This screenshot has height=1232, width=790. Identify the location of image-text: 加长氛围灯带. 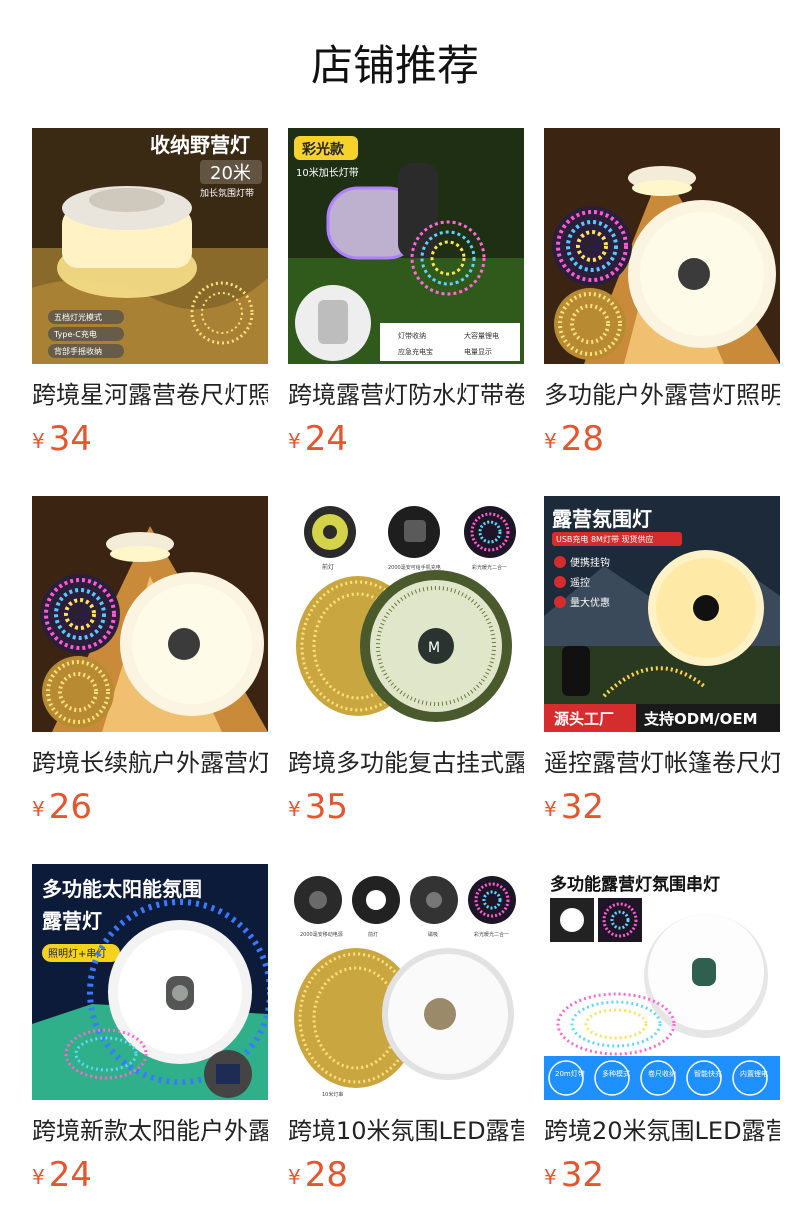
(227, 193).